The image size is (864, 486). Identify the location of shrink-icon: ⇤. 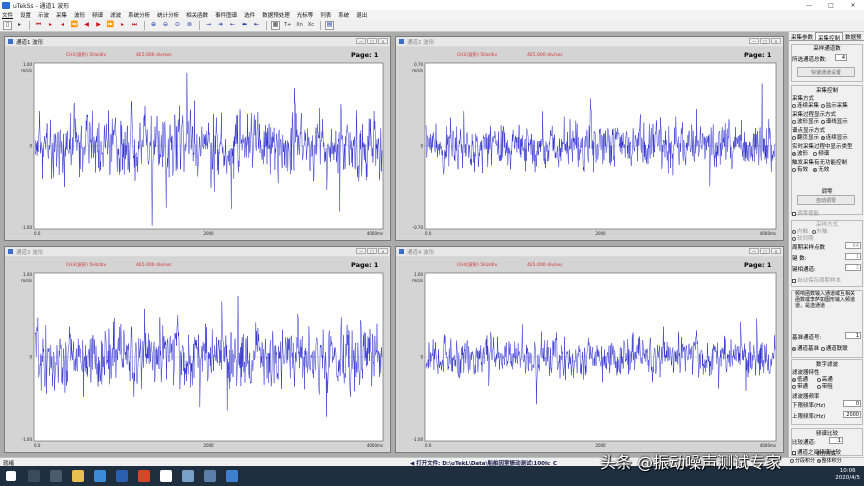
(256, 25).